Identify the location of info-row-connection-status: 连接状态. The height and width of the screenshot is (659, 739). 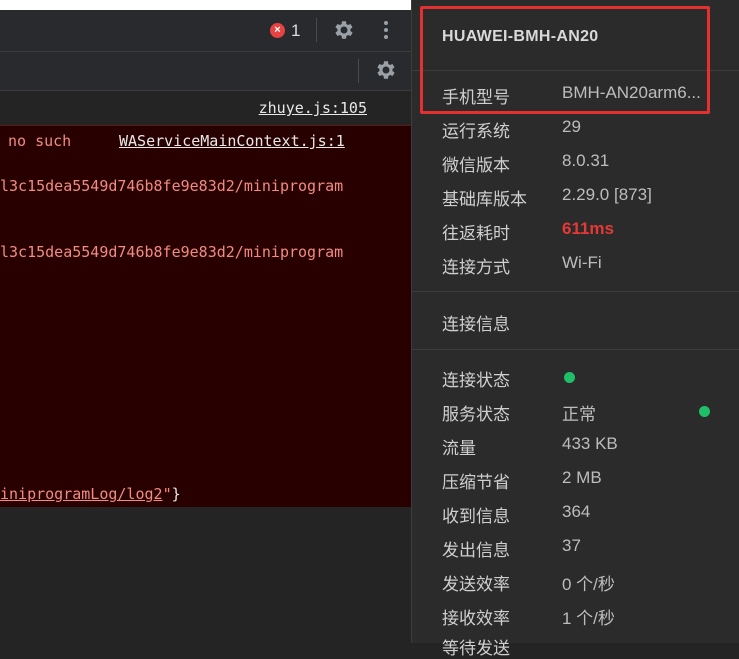
(587, 378).